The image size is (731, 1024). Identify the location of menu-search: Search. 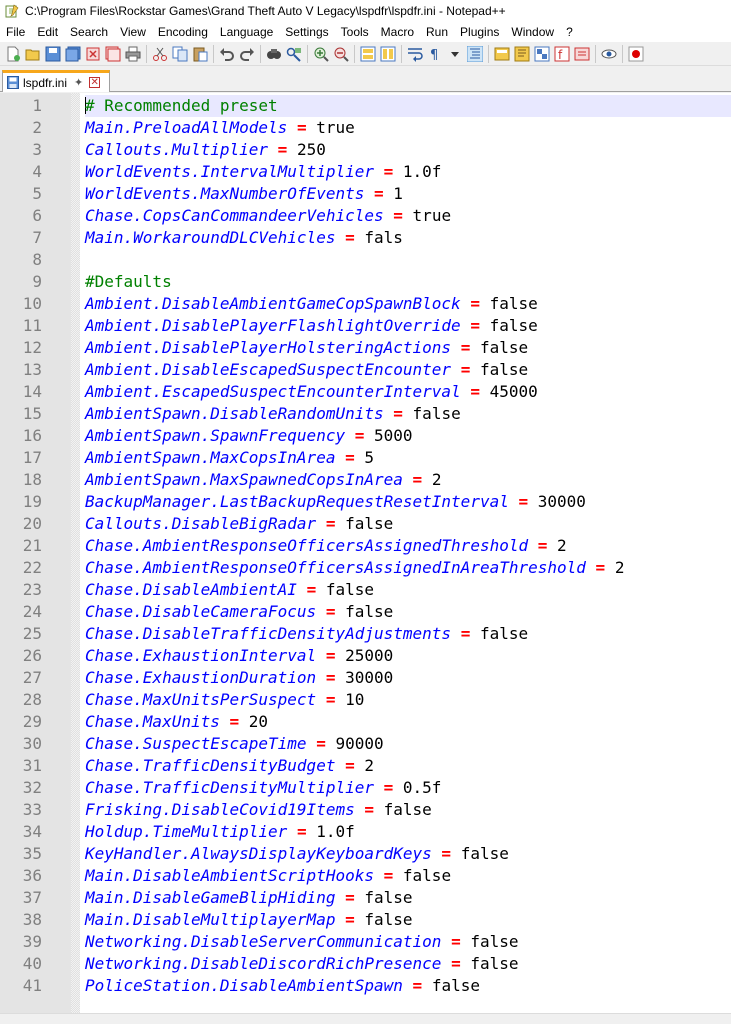
(89, 32).